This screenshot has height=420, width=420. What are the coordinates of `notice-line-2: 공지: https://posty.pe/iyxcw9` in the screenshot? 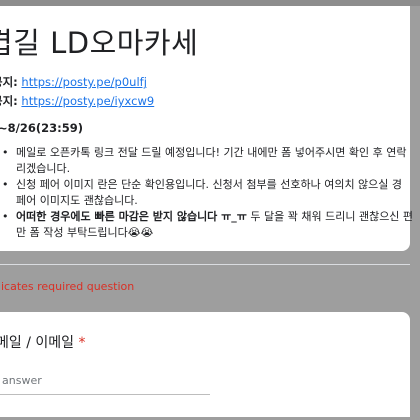 It's located at (77, 101).